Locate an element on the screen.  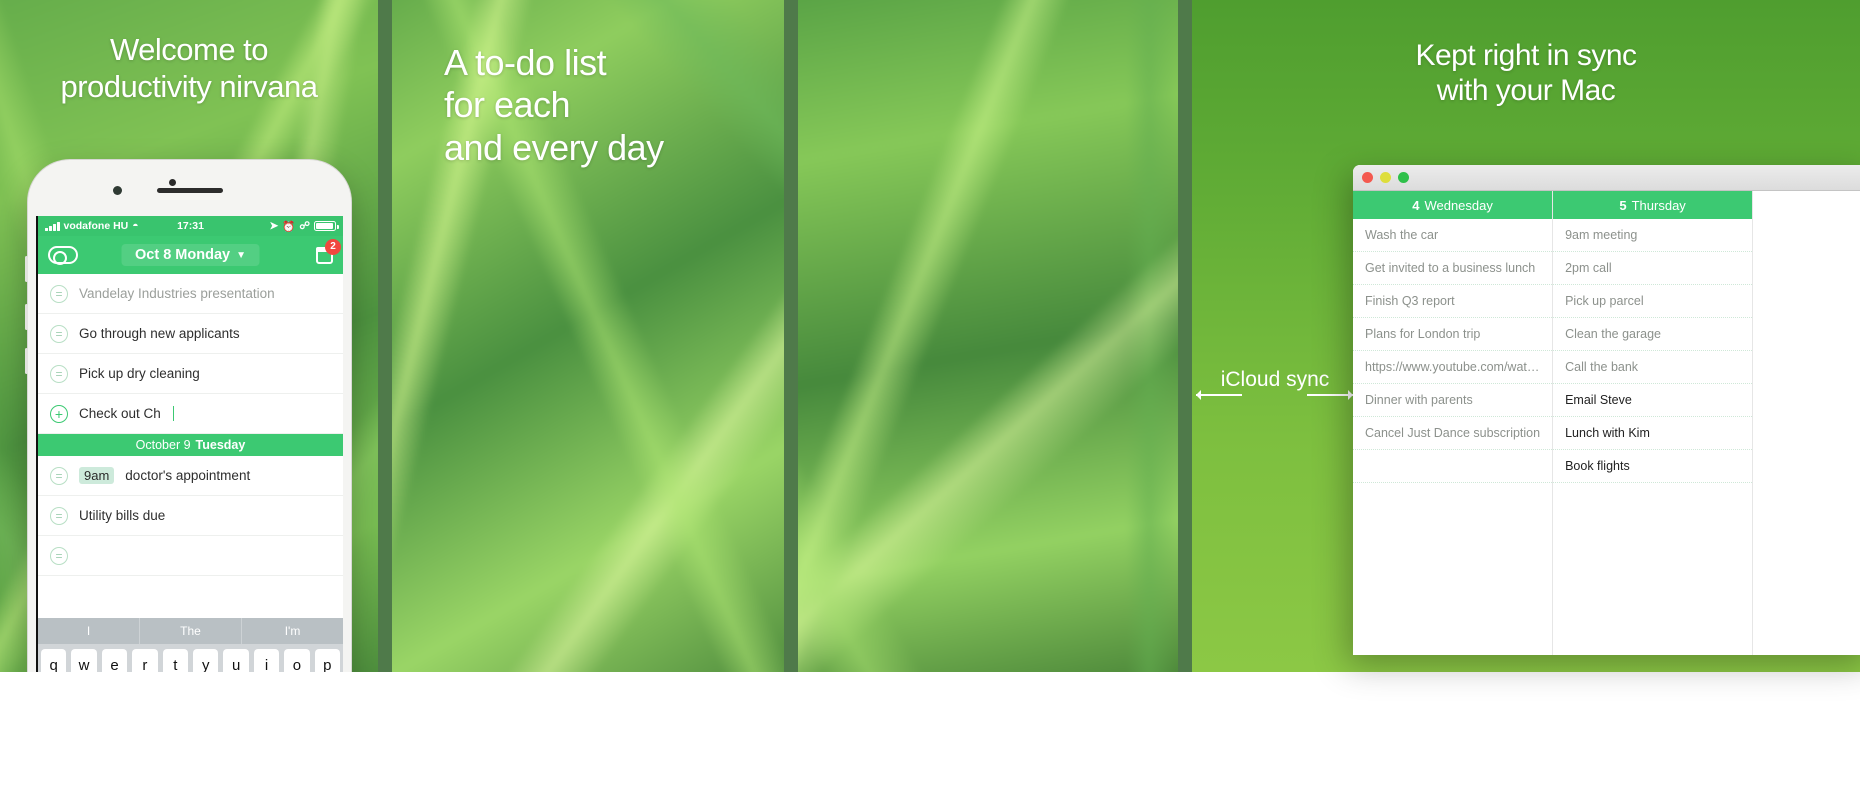
list-item: = 9am doctor's appointment is located at coordinates (190, 476).